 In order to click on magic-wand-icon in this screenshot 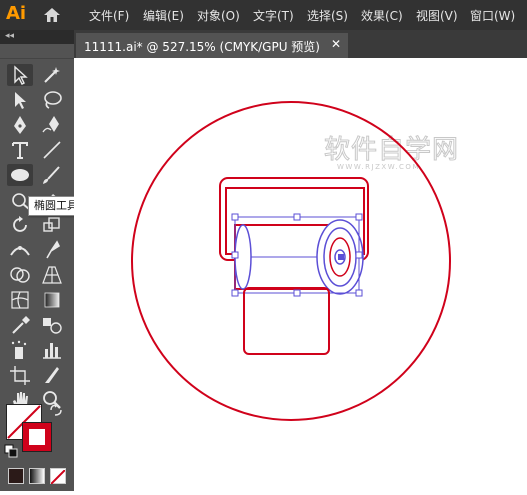, I will do `click(52, 75)`.